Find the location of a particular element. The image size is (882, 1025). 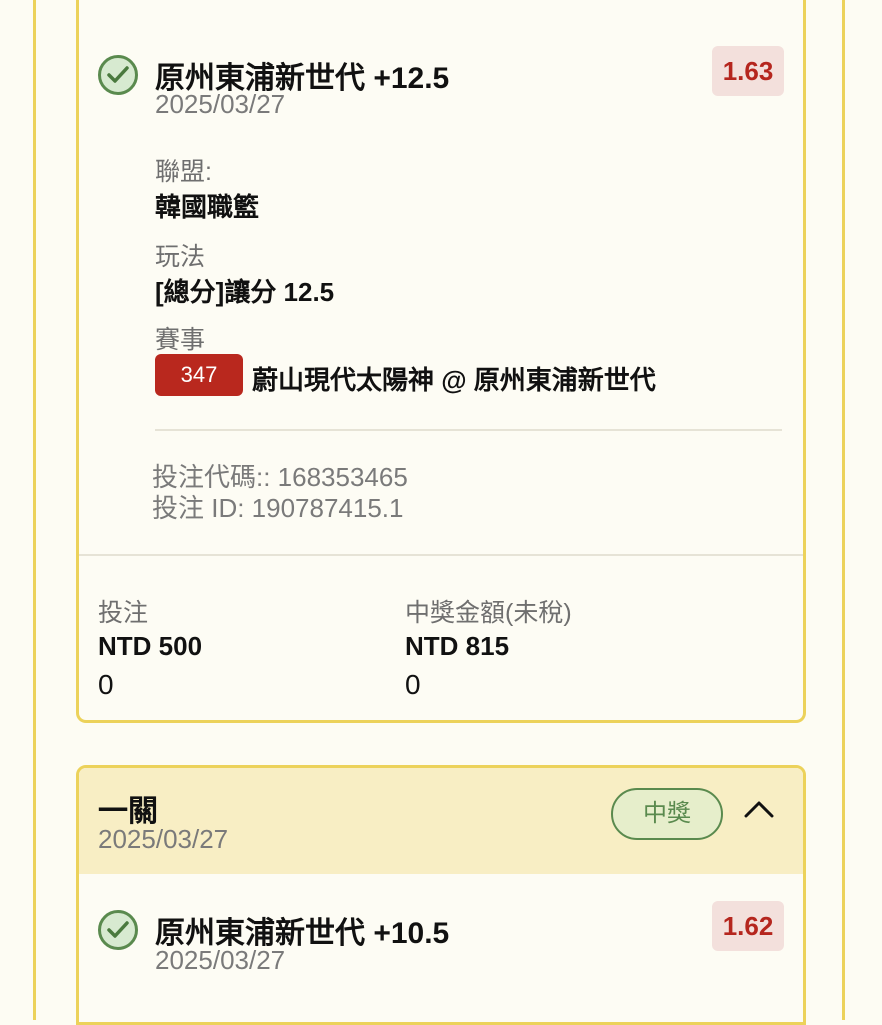

payout-extra: 0 is located at coordinates (413, 684).